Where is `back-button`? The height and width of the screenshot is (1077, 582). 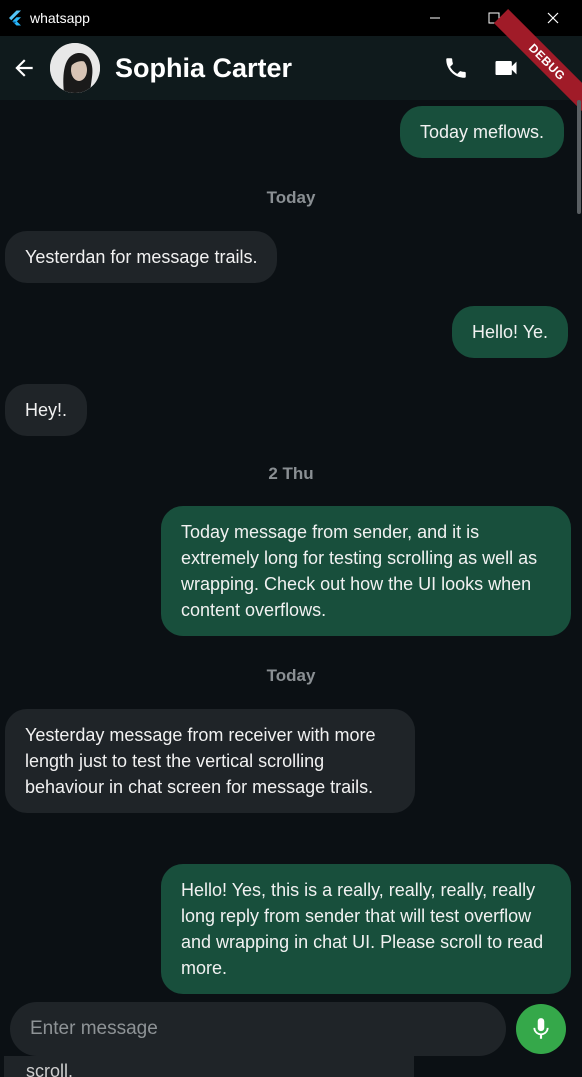
back-button is located at coordinates (24, 68).